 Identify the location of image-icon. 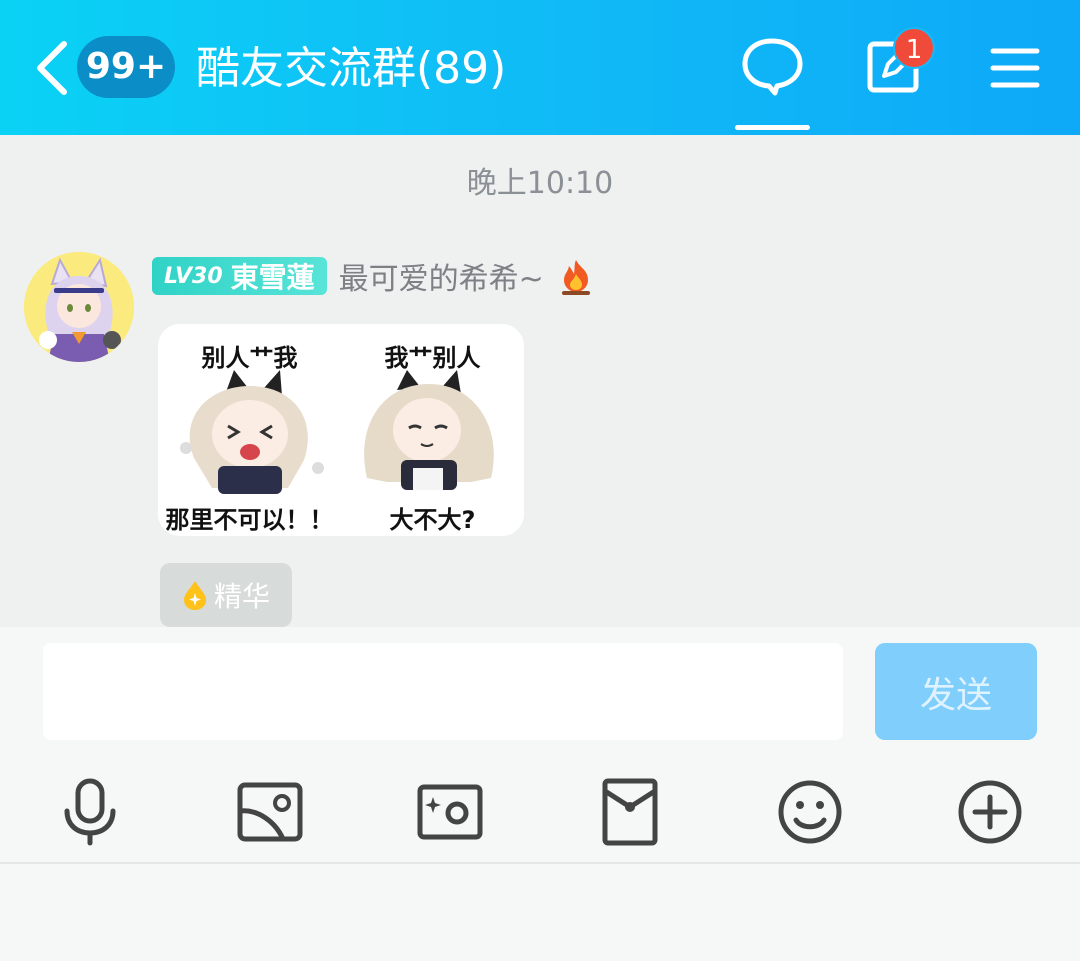
(270, 812).